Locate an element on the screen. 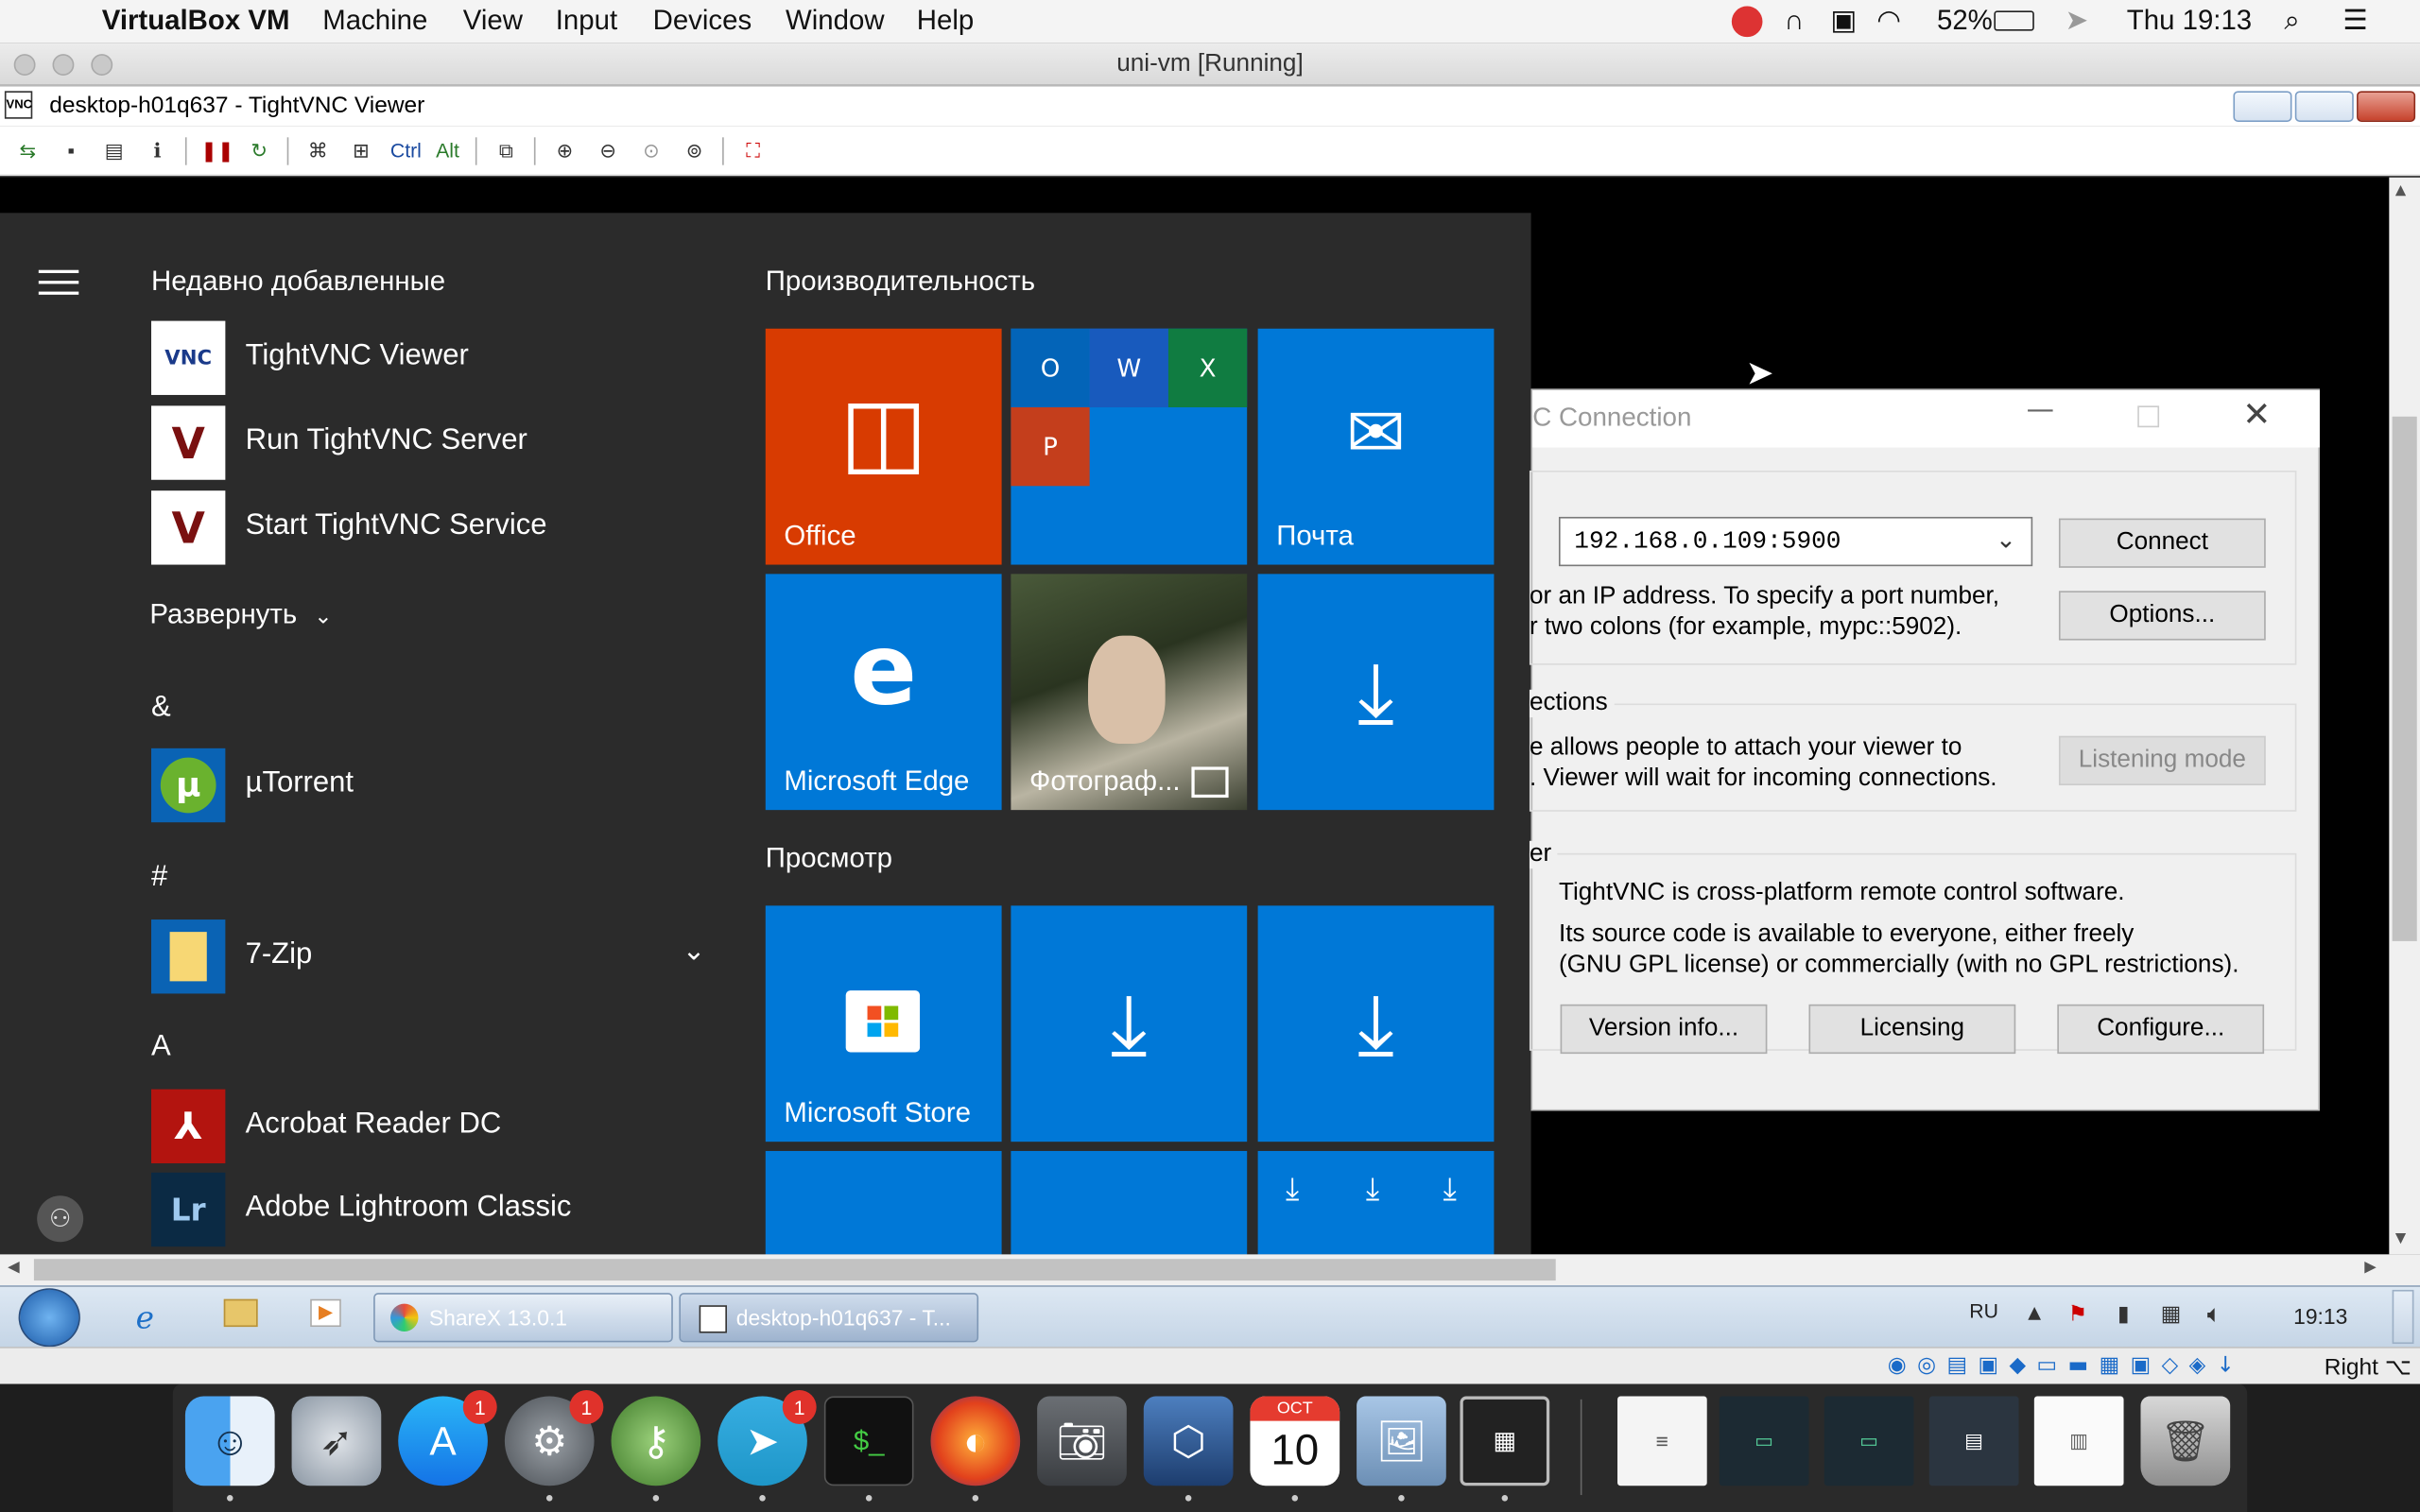  headphones-icon: ∩ is located at coordinates (1794, 21).